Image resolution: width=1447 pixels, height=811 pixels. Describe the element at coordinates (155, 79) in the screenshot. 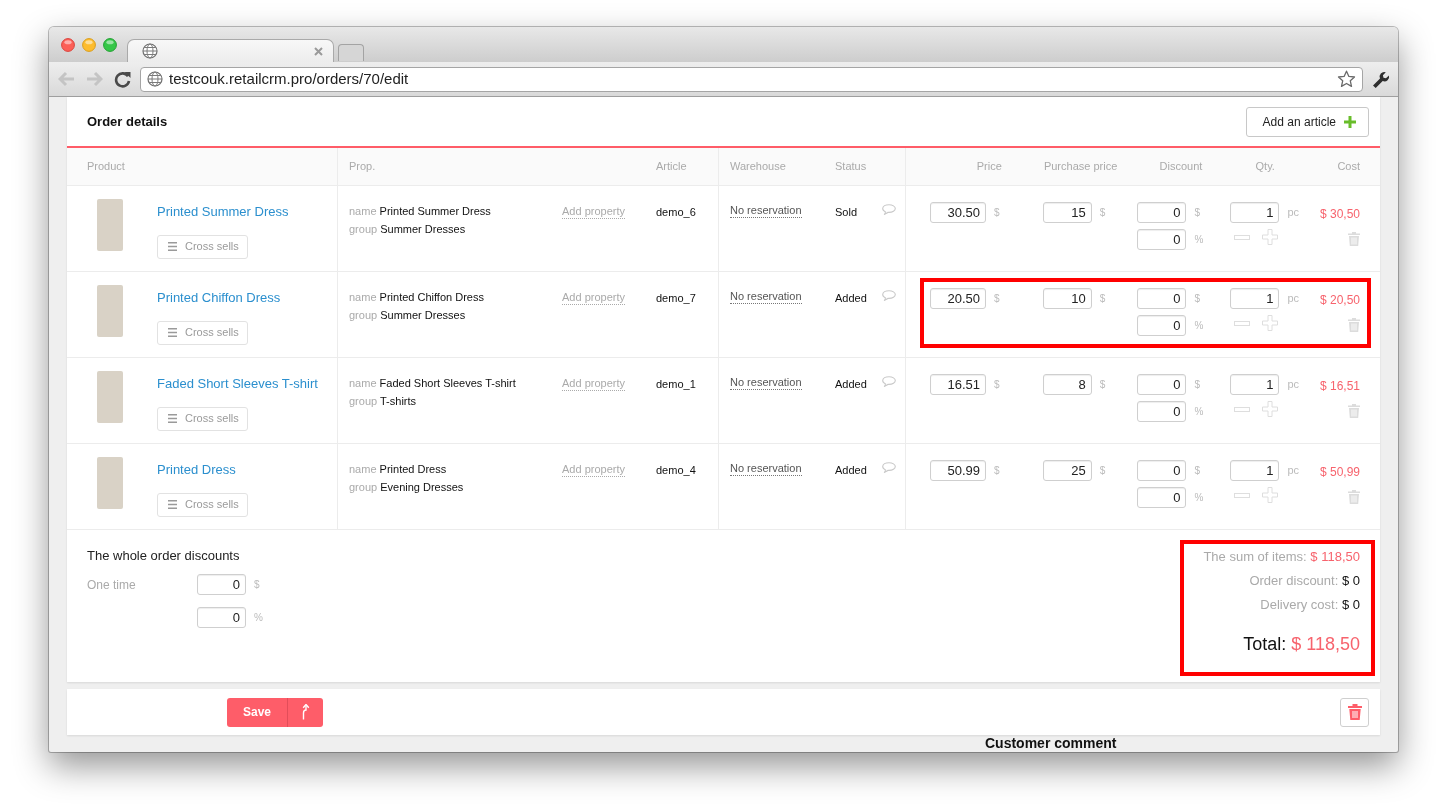

I see `globe-icon` at that location.